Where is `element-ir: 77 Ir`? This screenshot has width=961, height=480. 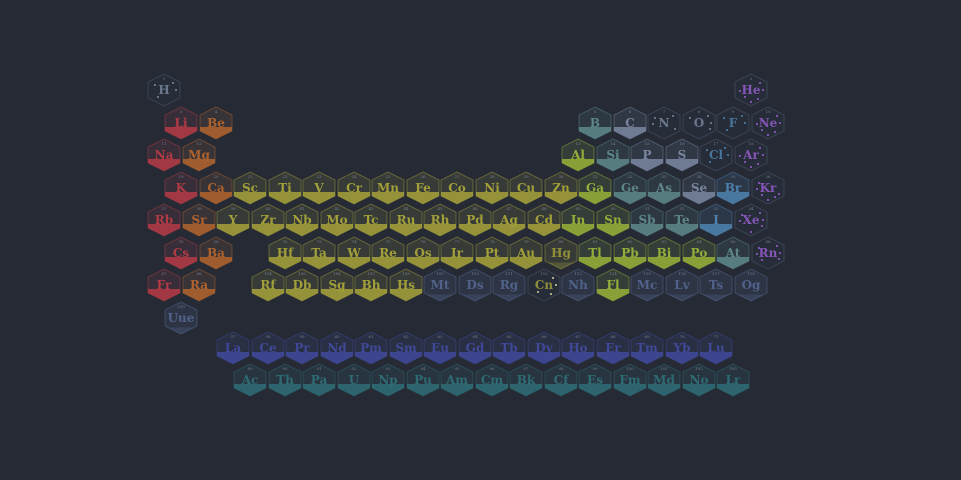
element-ir: 77 Ir is located at coordinates (457, 253).